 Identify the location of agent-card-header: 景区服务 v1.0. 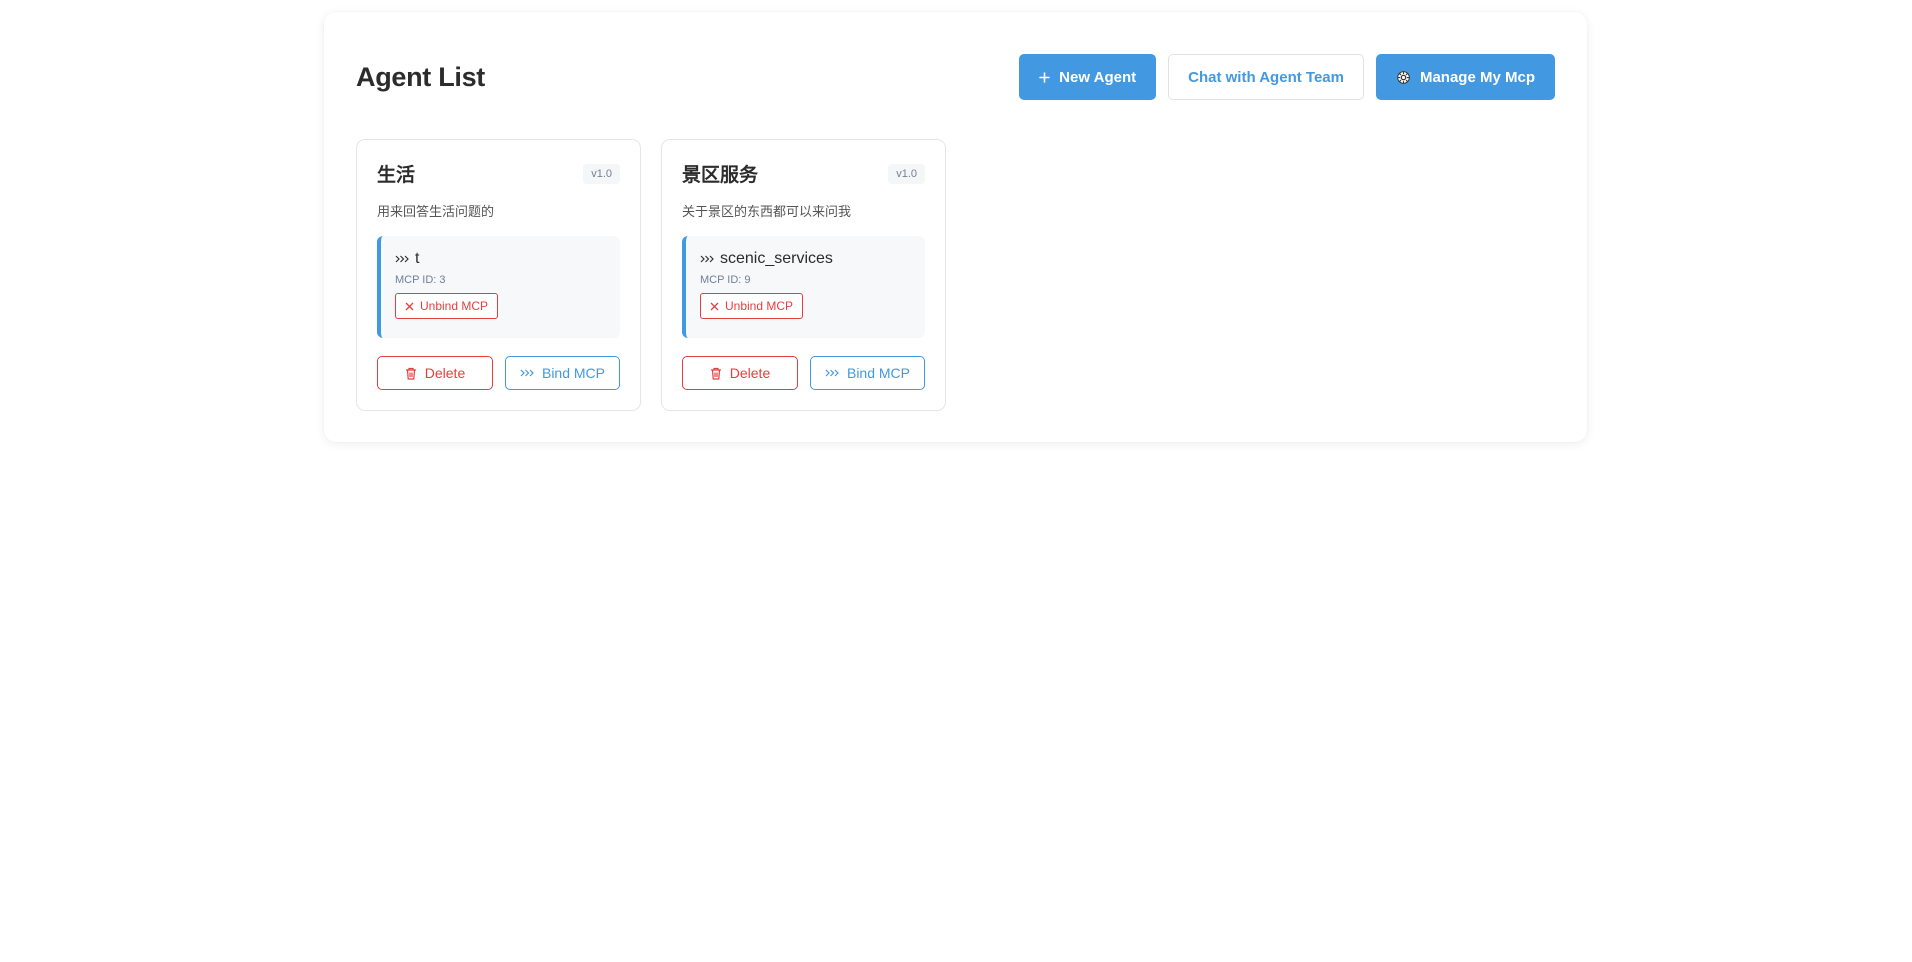
(803, 173).